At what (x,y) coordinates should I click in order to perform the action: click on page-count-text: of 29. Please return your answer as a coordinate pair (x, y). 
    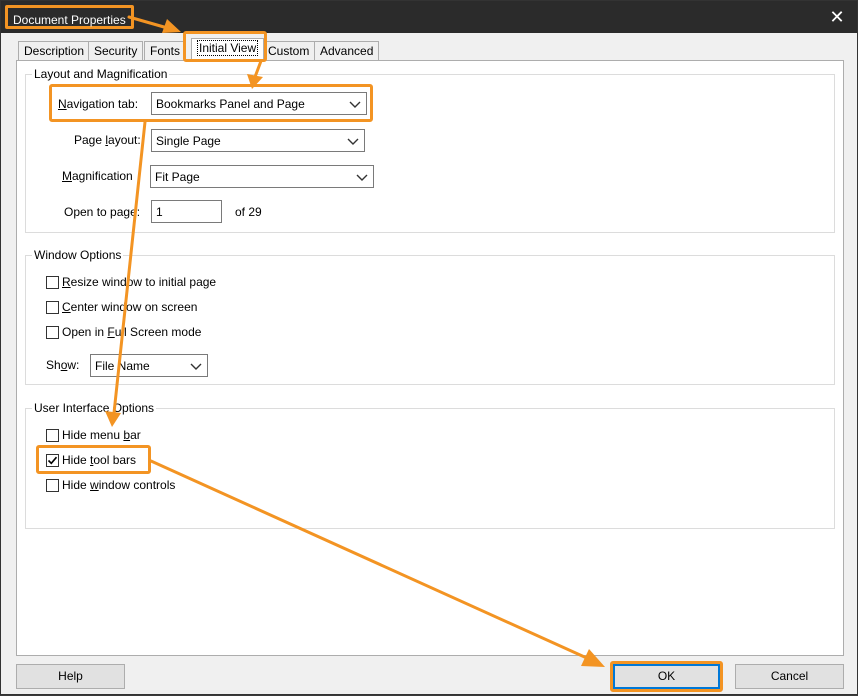
    Looking at the image, I should click on (248, 212).